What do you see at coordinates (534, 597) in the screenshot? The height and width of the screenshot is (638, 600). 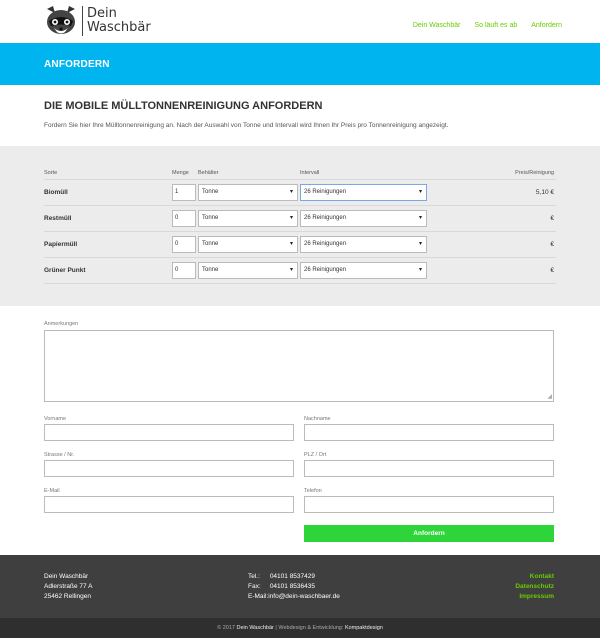 I see `footer-link-impressum: Impressum` at bounding box center [534, 597].